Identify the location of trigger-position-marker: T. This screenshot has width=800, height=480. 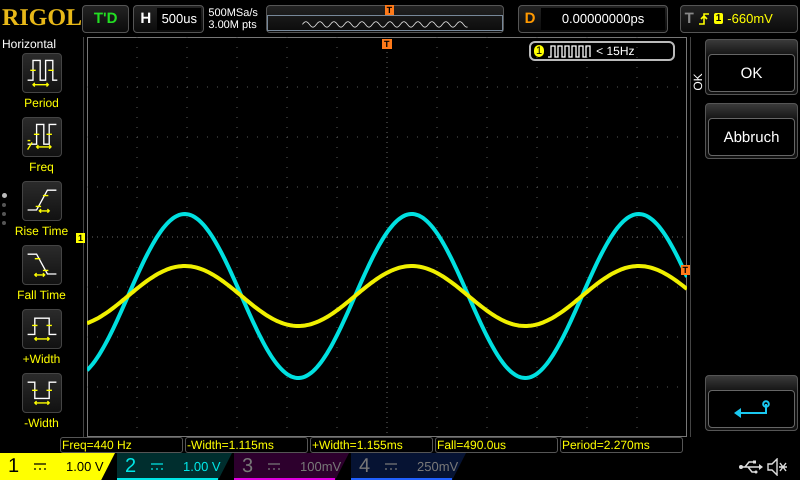
(387, 44).